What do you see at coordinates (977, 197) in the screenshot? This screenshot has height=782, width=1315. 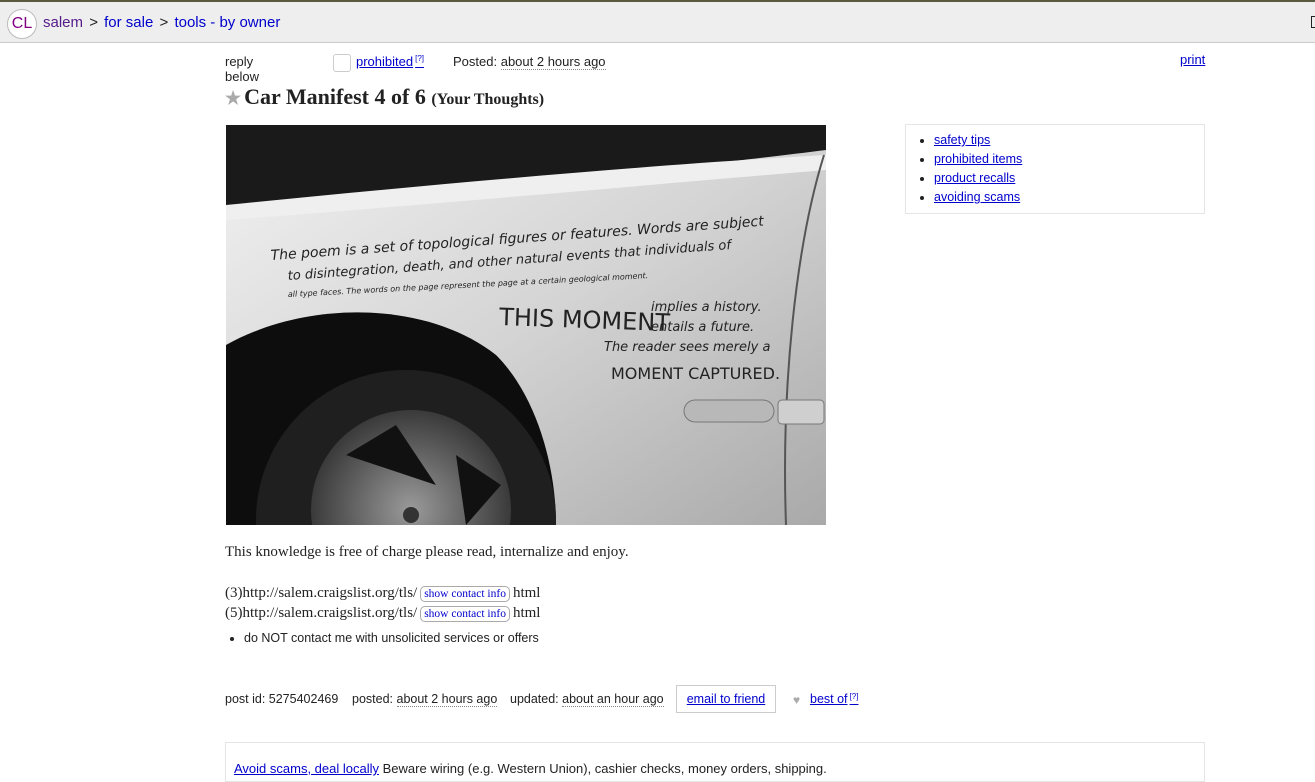 I see `avoiding-scams-link: avoiding scams` at bounding box center [977, 197].